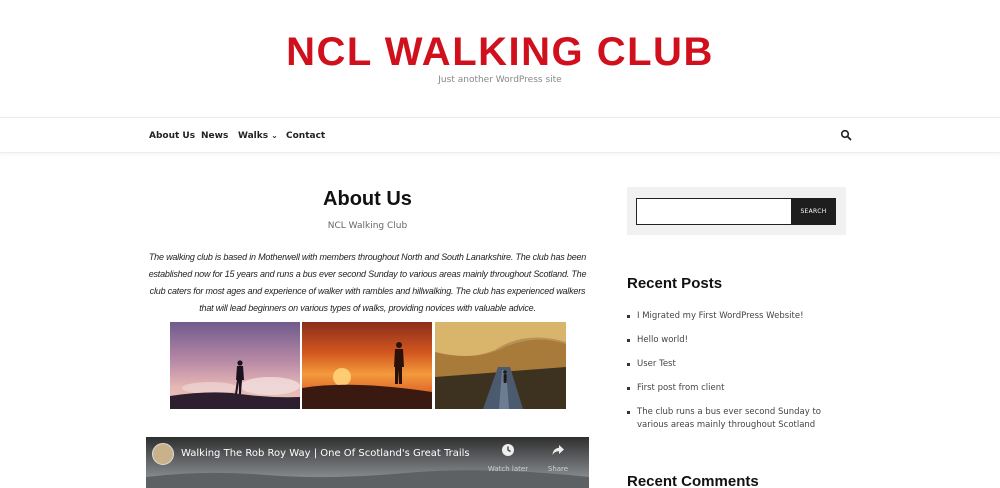 This screenshot has height=488, width=1000. Describe the element at coordinates (558, 450) in the screenshot. I see `share-icon` at that location.